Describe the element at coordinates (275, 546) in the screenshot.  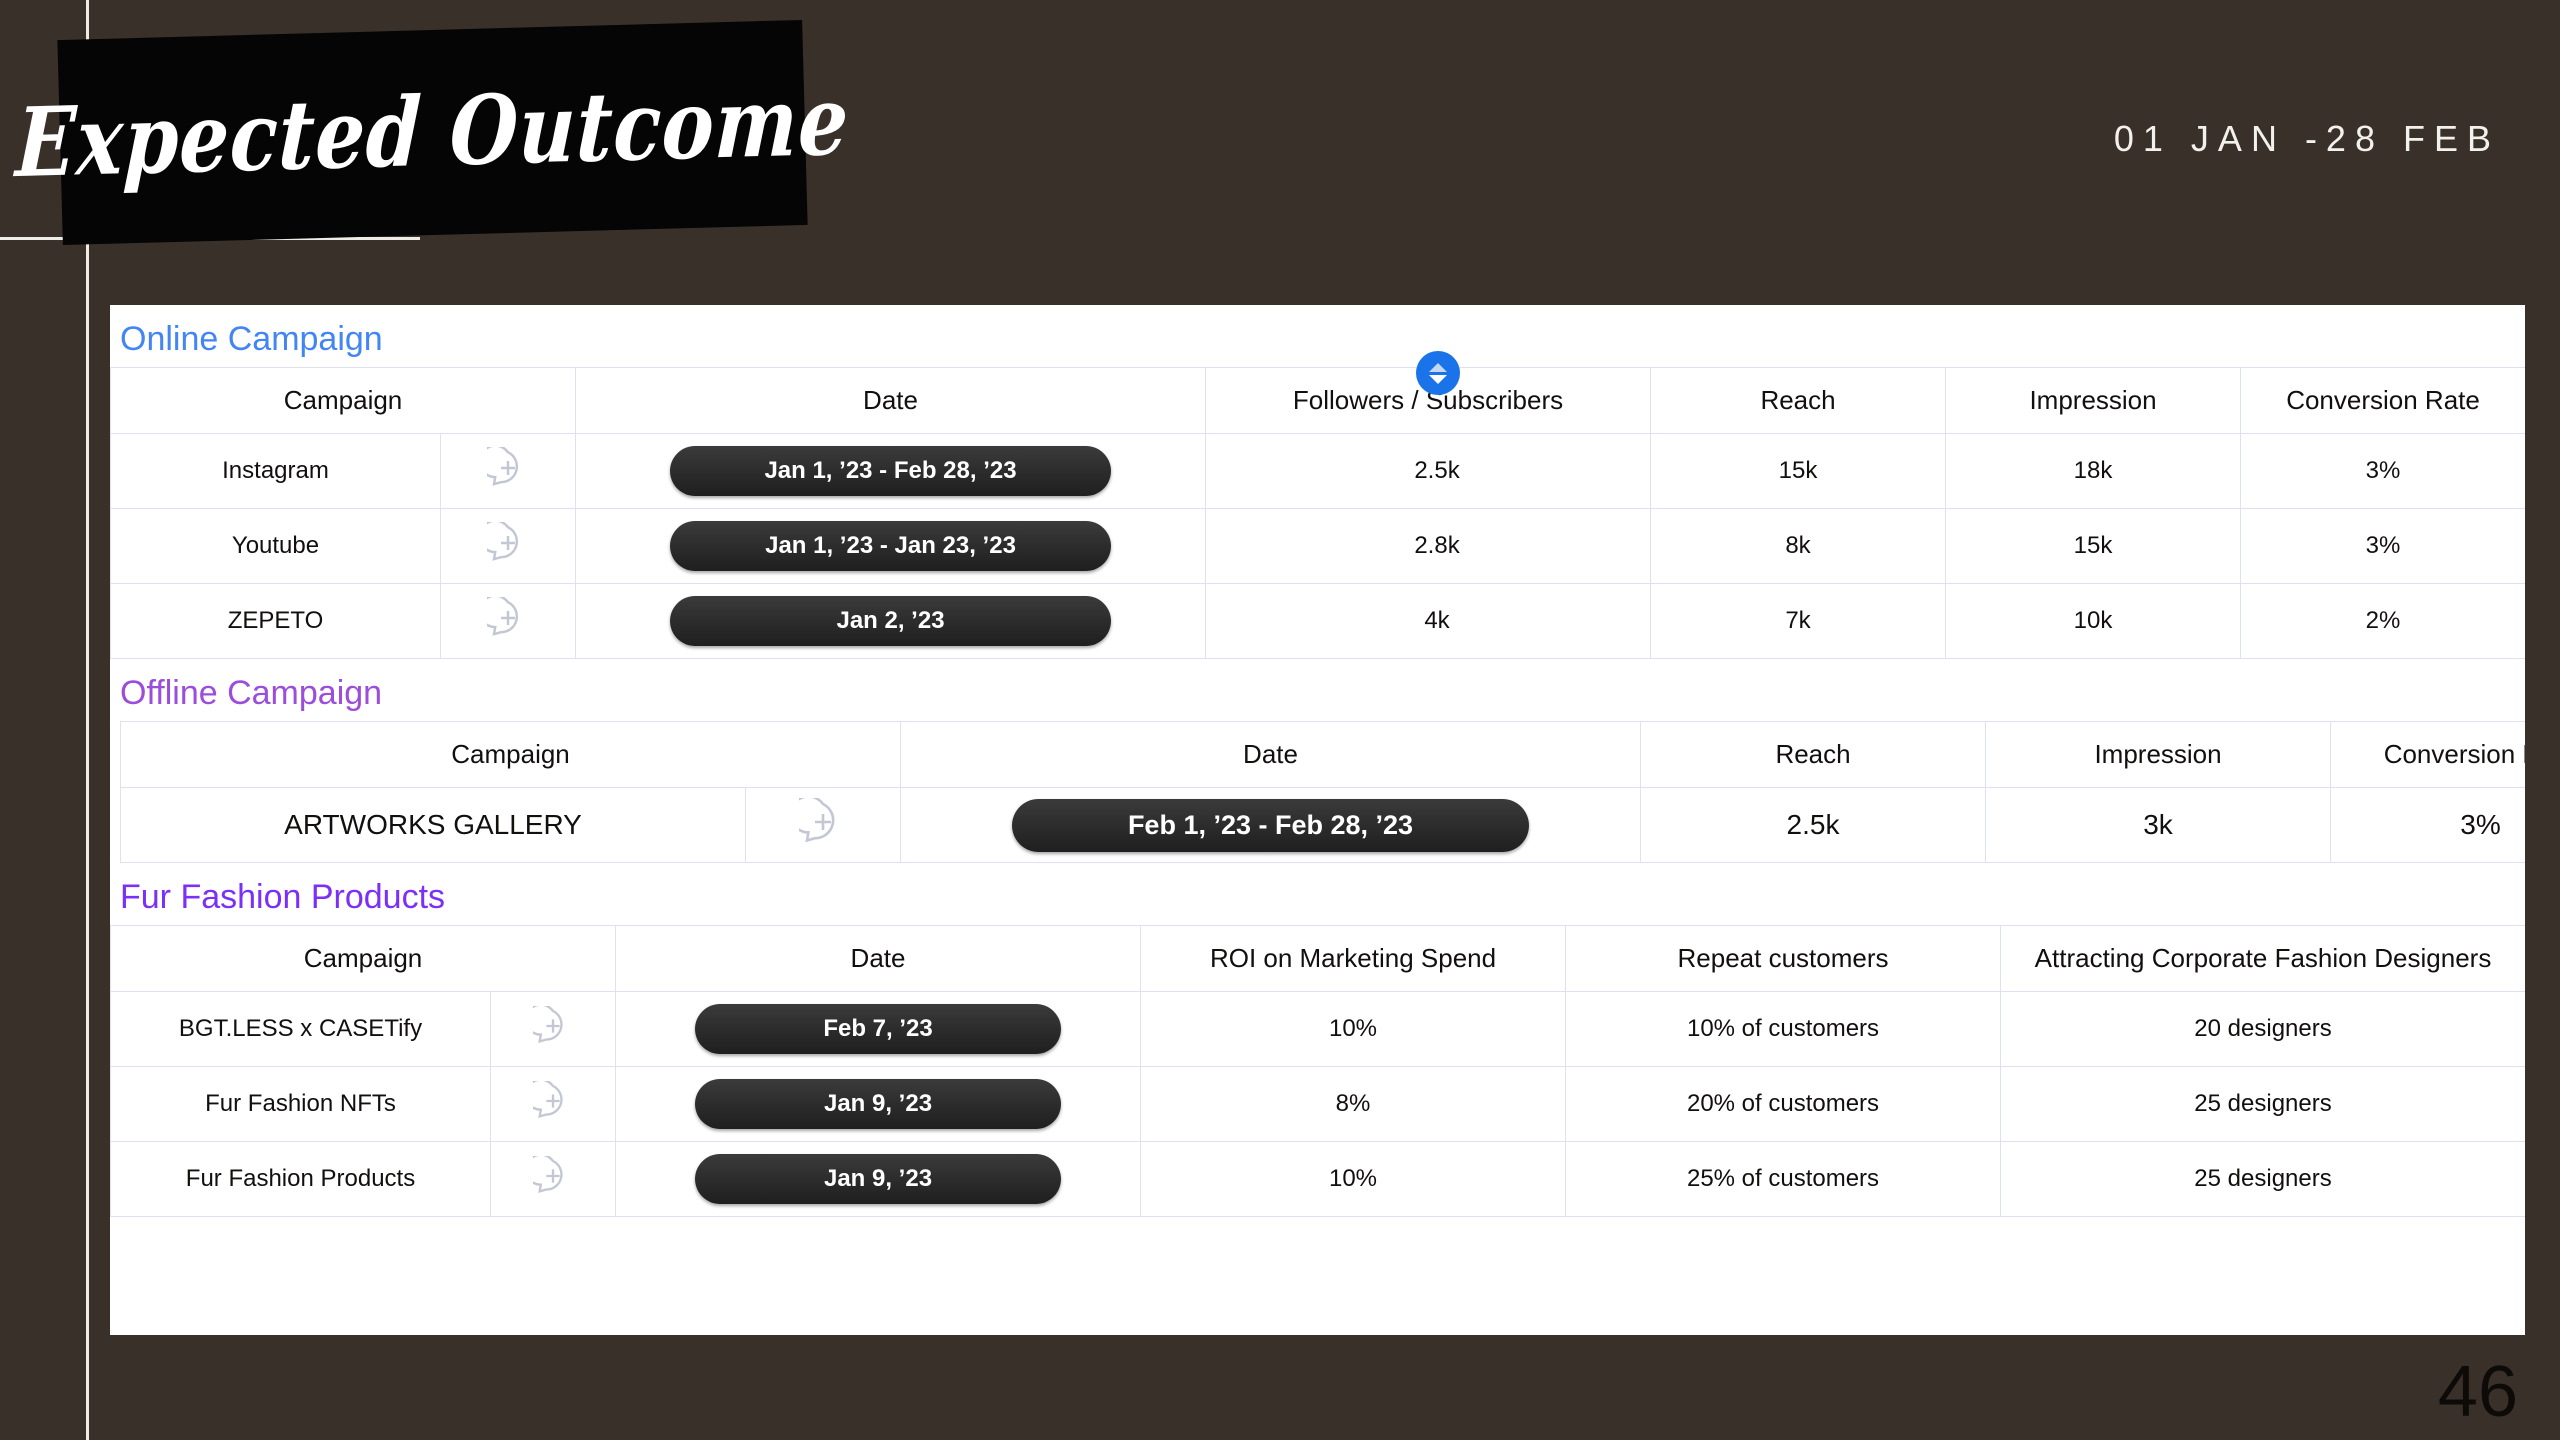
I see `cell-campaign: Youtube` at that location.